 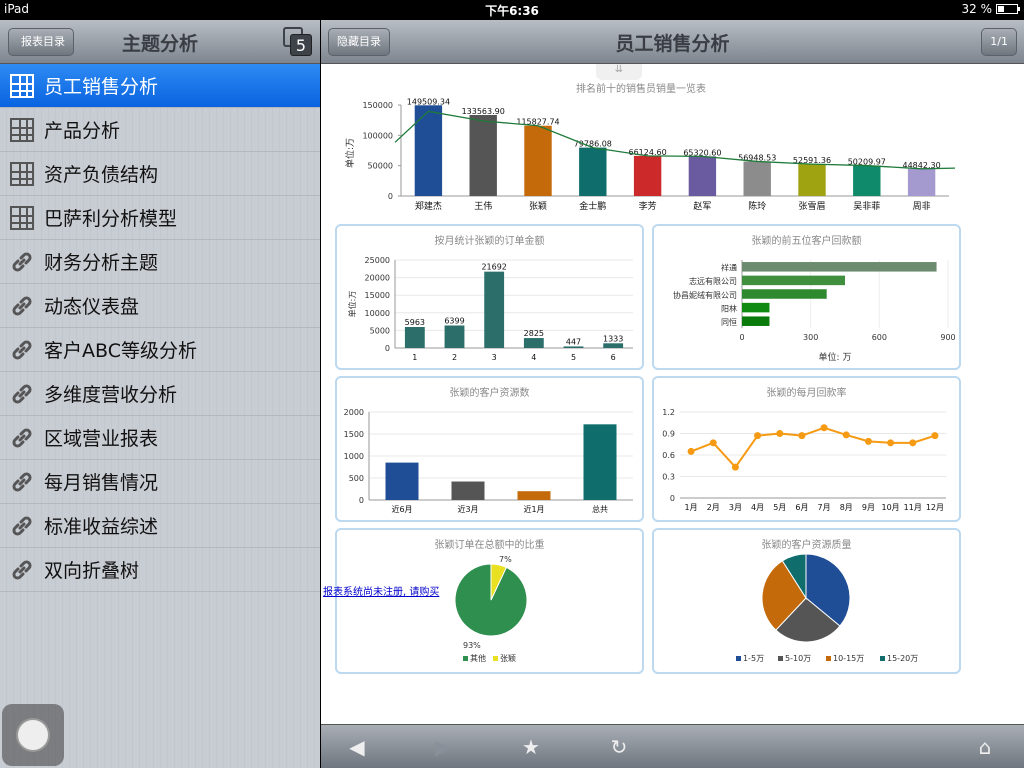 I want to click on y-tick-label: 25000, so click(x=377, y=260).